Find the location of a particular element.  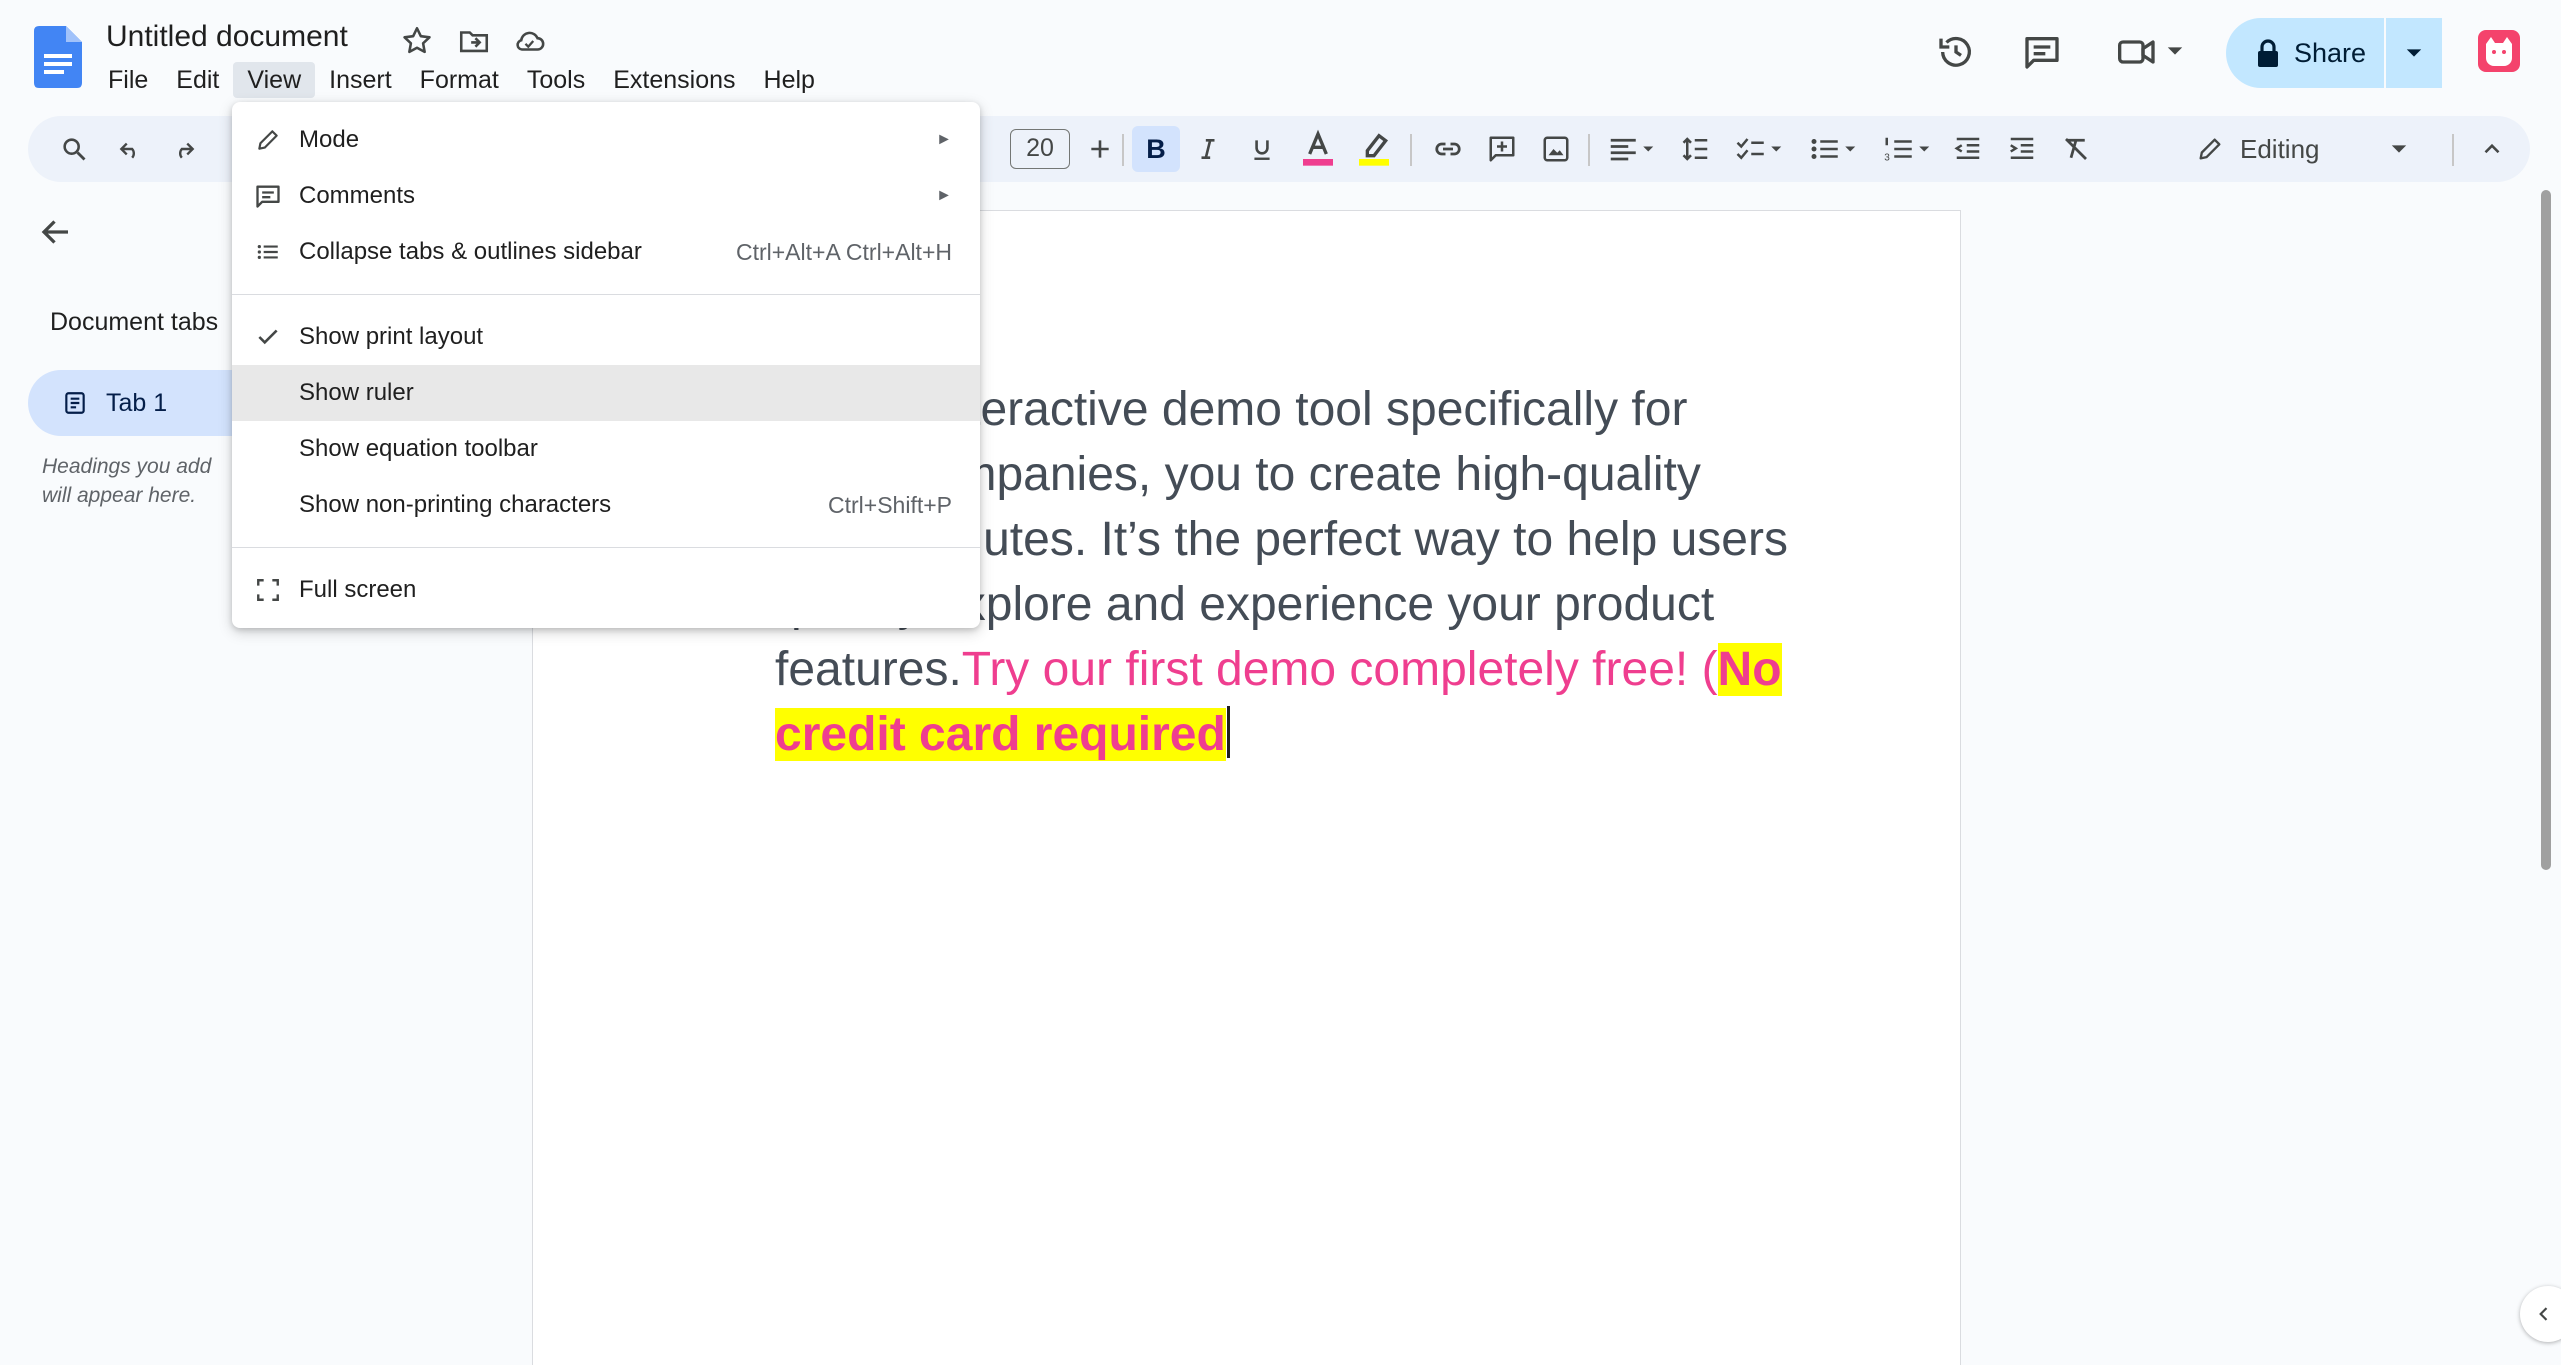

italic-icon is located at coordinates (1208, 149).